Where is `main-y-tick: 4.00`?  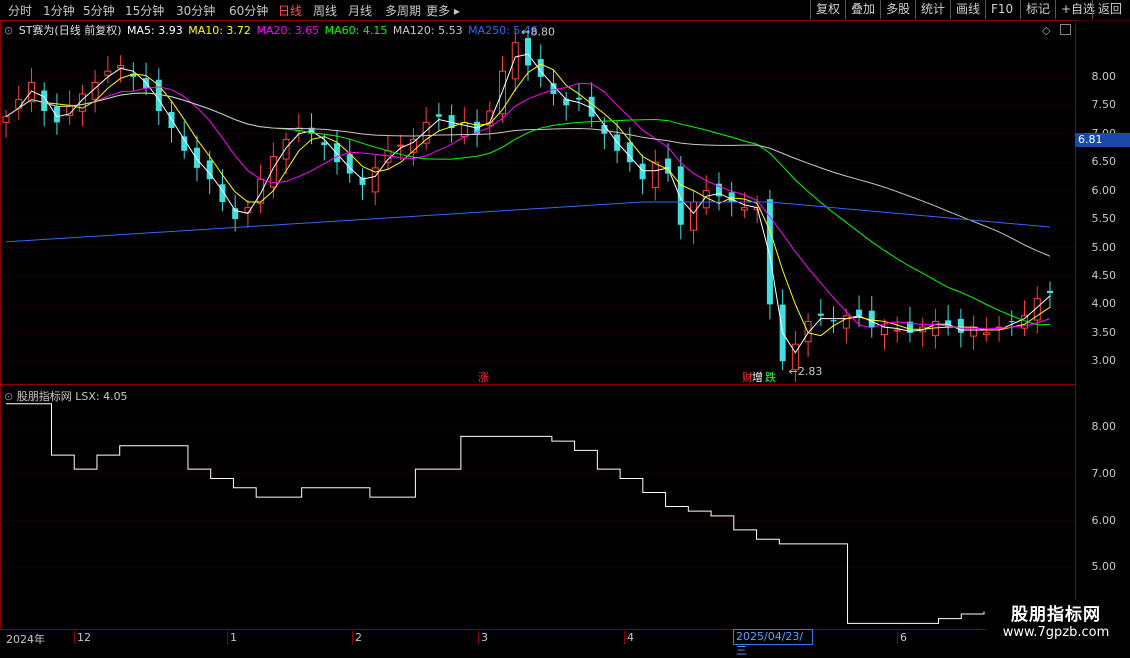
main-y-tick: 4.00 is located at coordinates (1104, 304).